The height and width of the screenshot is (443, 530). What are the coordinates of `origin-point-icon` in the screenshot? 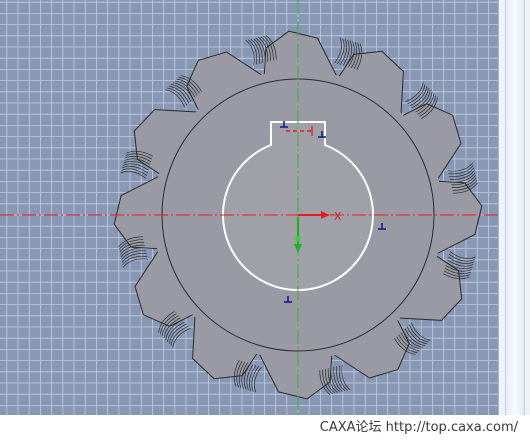 It's located at (298, 239).